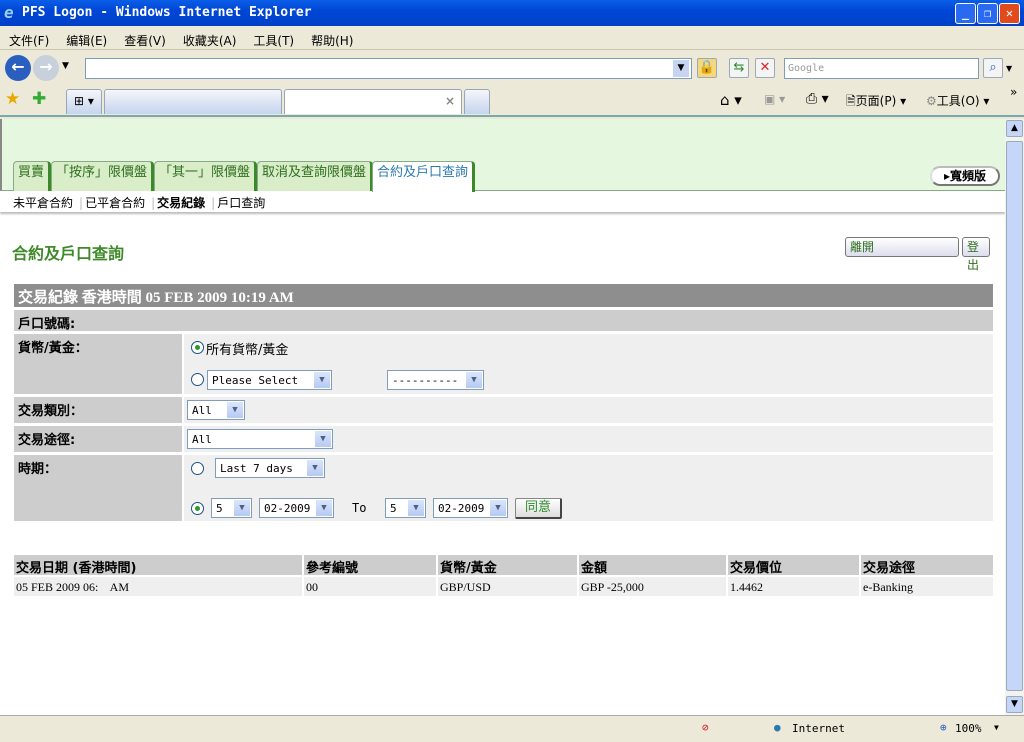 The width and height of the screenshot is (1024, 742). I want to click on browser-tab-2: ×, so click(373, 101).